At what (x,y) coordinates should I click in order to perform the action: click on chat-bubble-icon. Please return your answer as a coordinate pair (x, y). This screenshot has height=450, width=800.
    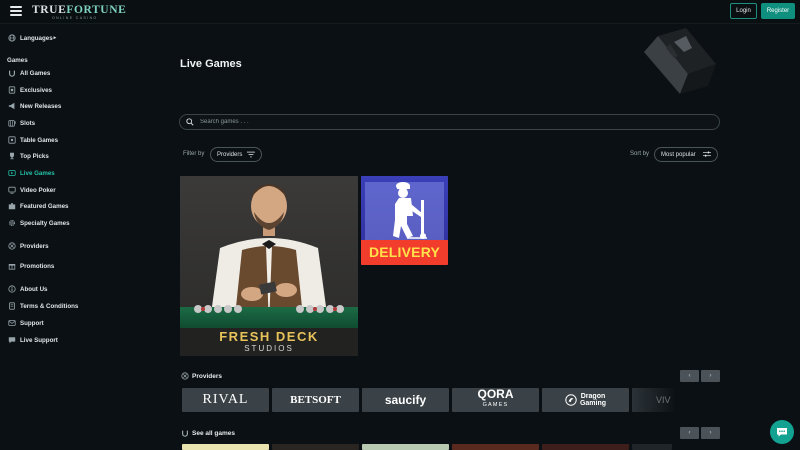
    Looking at the image, I should click on (782, 432).